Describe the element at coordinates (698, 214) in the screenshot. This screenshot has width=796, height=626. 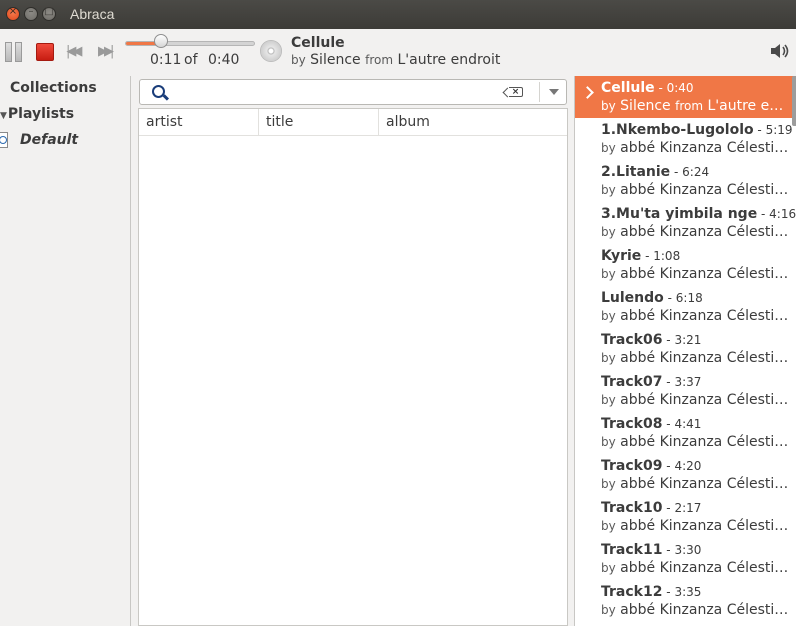
I see `playlist-entry-title-line: 3.Mu'ta yimbila nge - 4:16` at that location.